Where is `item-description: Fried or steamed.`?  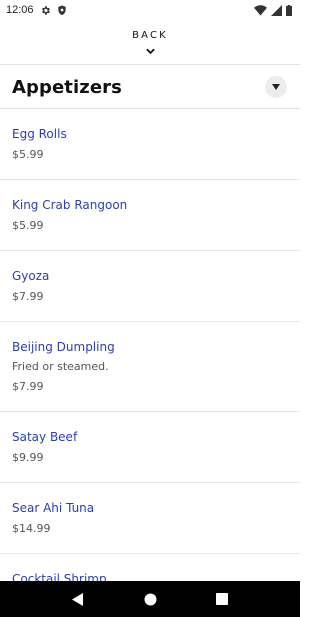
item-description: Fried or steamed. is located at coordinates (60, 366).